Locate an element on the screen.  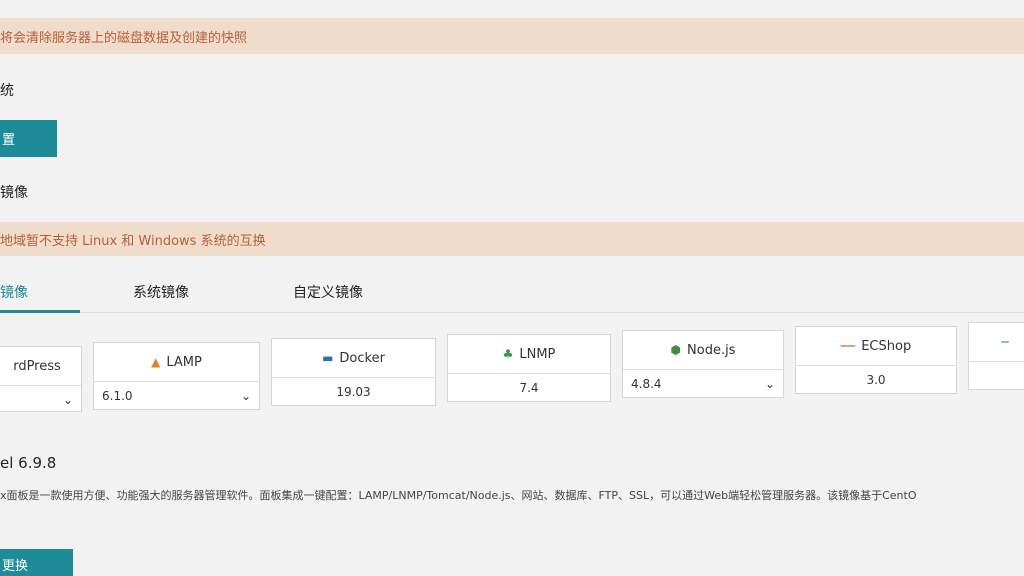
app-icon: ─ is located at coordinates (1005, 342).